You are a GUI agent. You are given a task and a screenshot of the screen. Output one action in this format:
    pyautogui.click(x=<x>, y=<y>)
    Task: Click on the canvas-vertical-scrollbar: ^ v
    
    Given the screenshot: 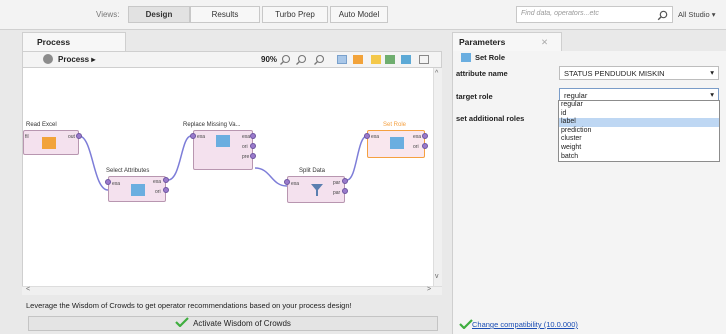 What is the action you would take?
    pyautogui.click(x=437, y=177)
    